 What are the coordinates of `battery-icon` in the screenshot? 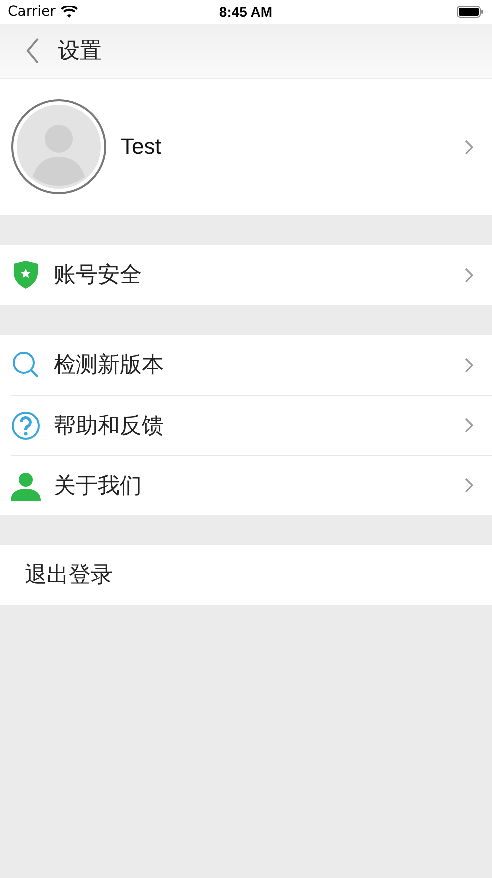 It's located at (470, 12).